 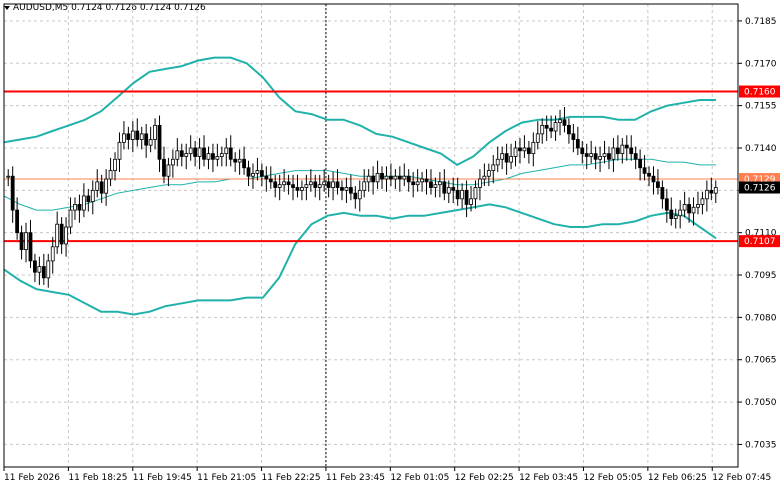 I want to click on x-tick-label: 11 Feb 2026, so click(x=32, y=478).